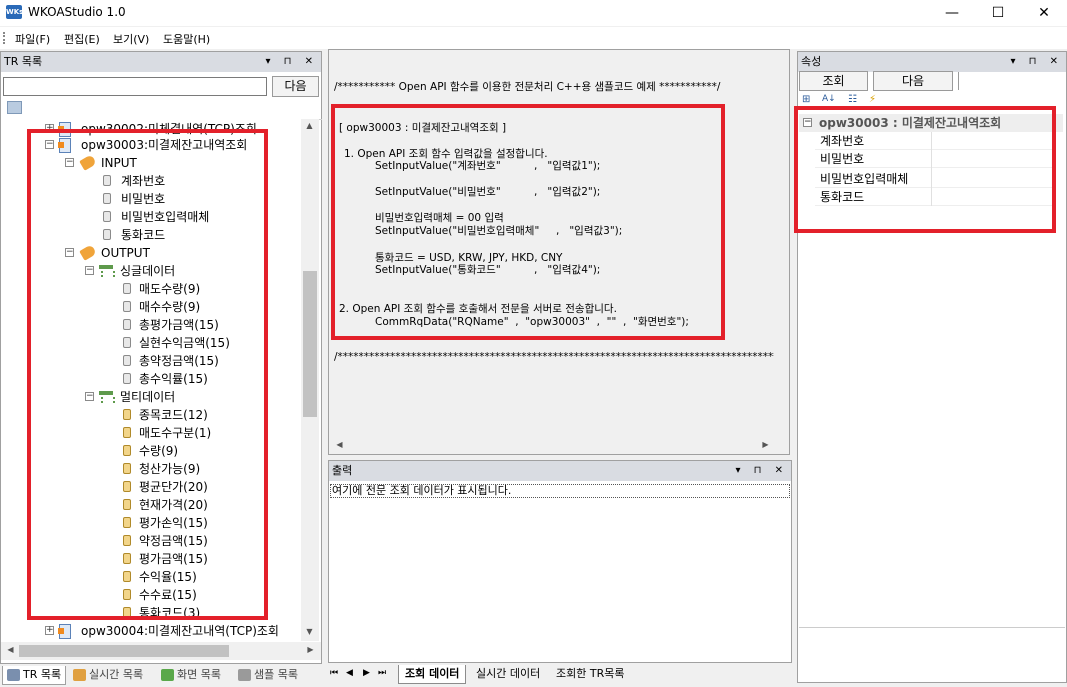  Describe the element at coordinates (32, 39) in the screenshot. I see `menu-file: 파일(F)` at that location.